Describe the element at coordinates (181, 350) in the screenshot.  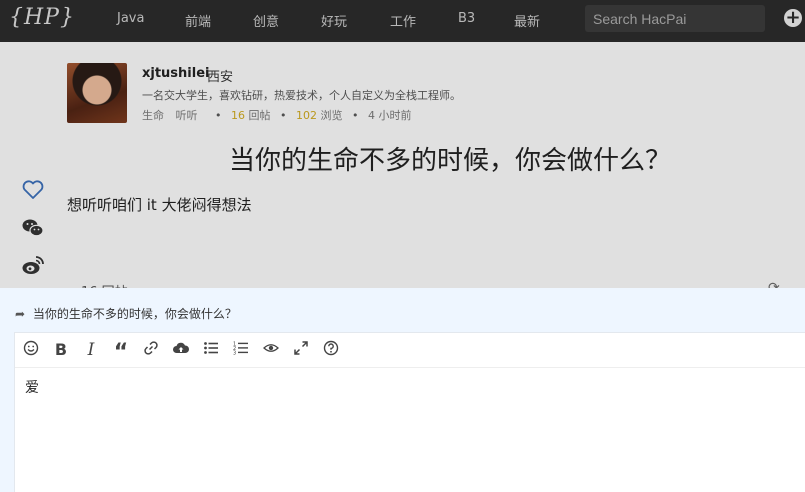
I see `upload-icon` at that location.